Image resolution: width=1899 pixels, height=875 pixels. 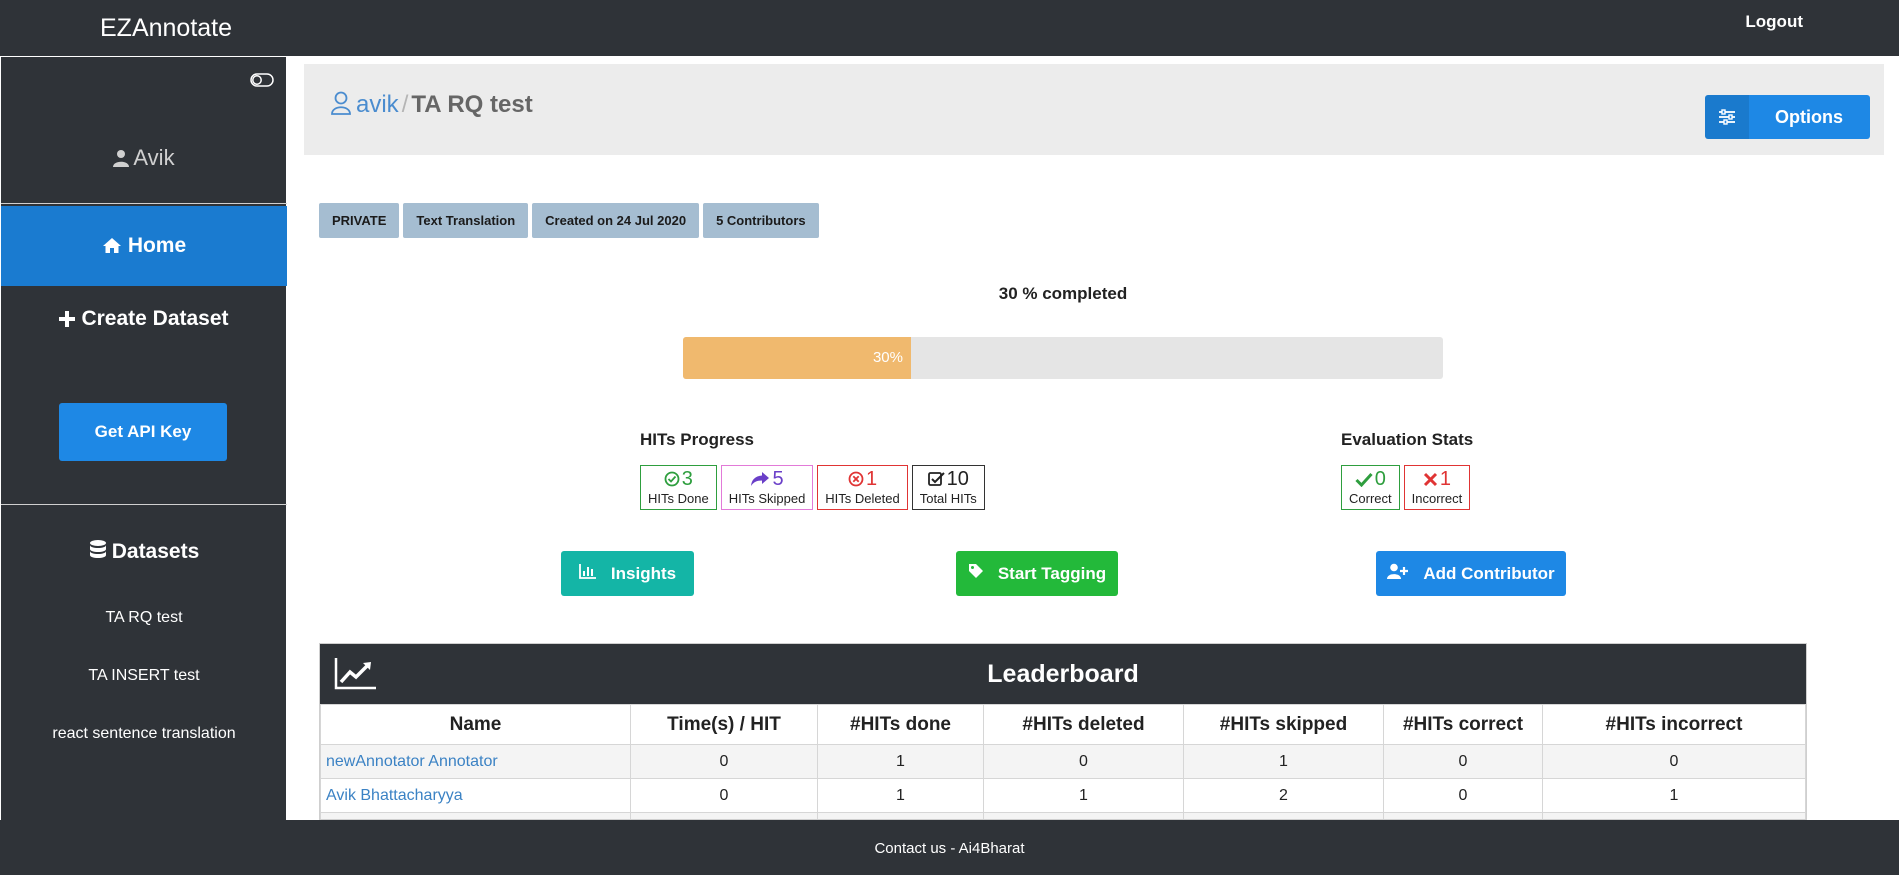 What do you see at coordinates (588, 573) in the screenshot?
I see `bar-chart-icon` at bounding box center [588, 573].